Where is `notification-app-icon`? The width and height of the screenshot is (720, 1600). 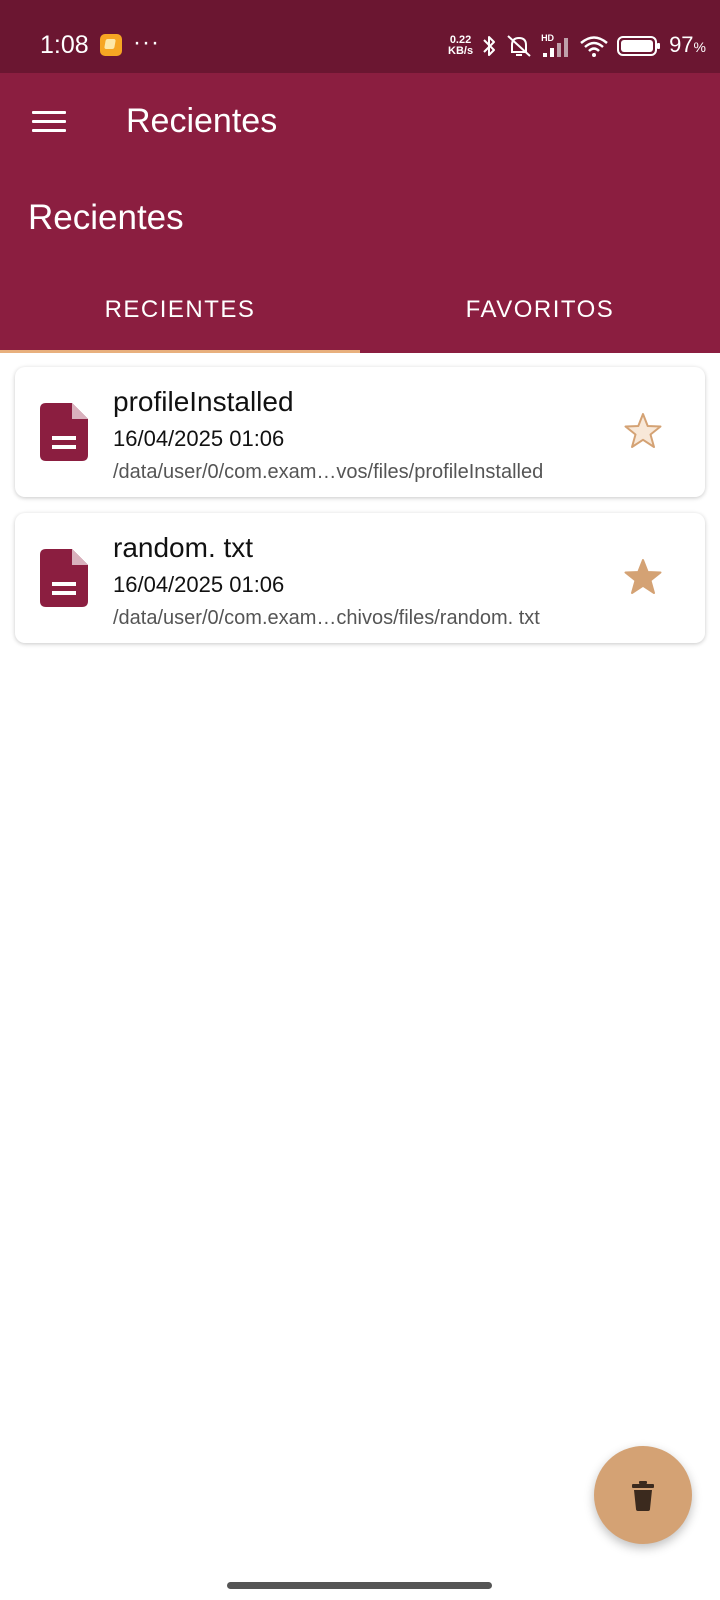 notification-app-icon is located at coordinates (111, 45).